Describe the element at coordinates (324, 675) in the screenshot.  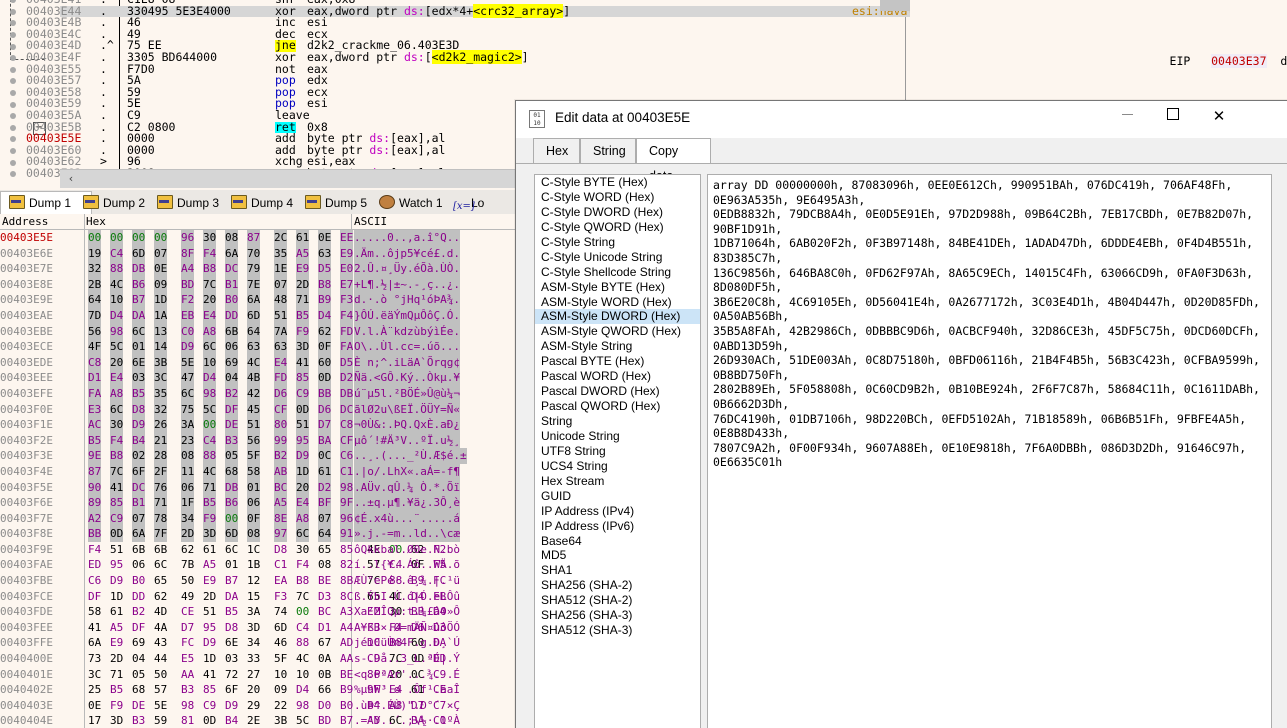
I see `dump-hex-byte: 0B` at that location.